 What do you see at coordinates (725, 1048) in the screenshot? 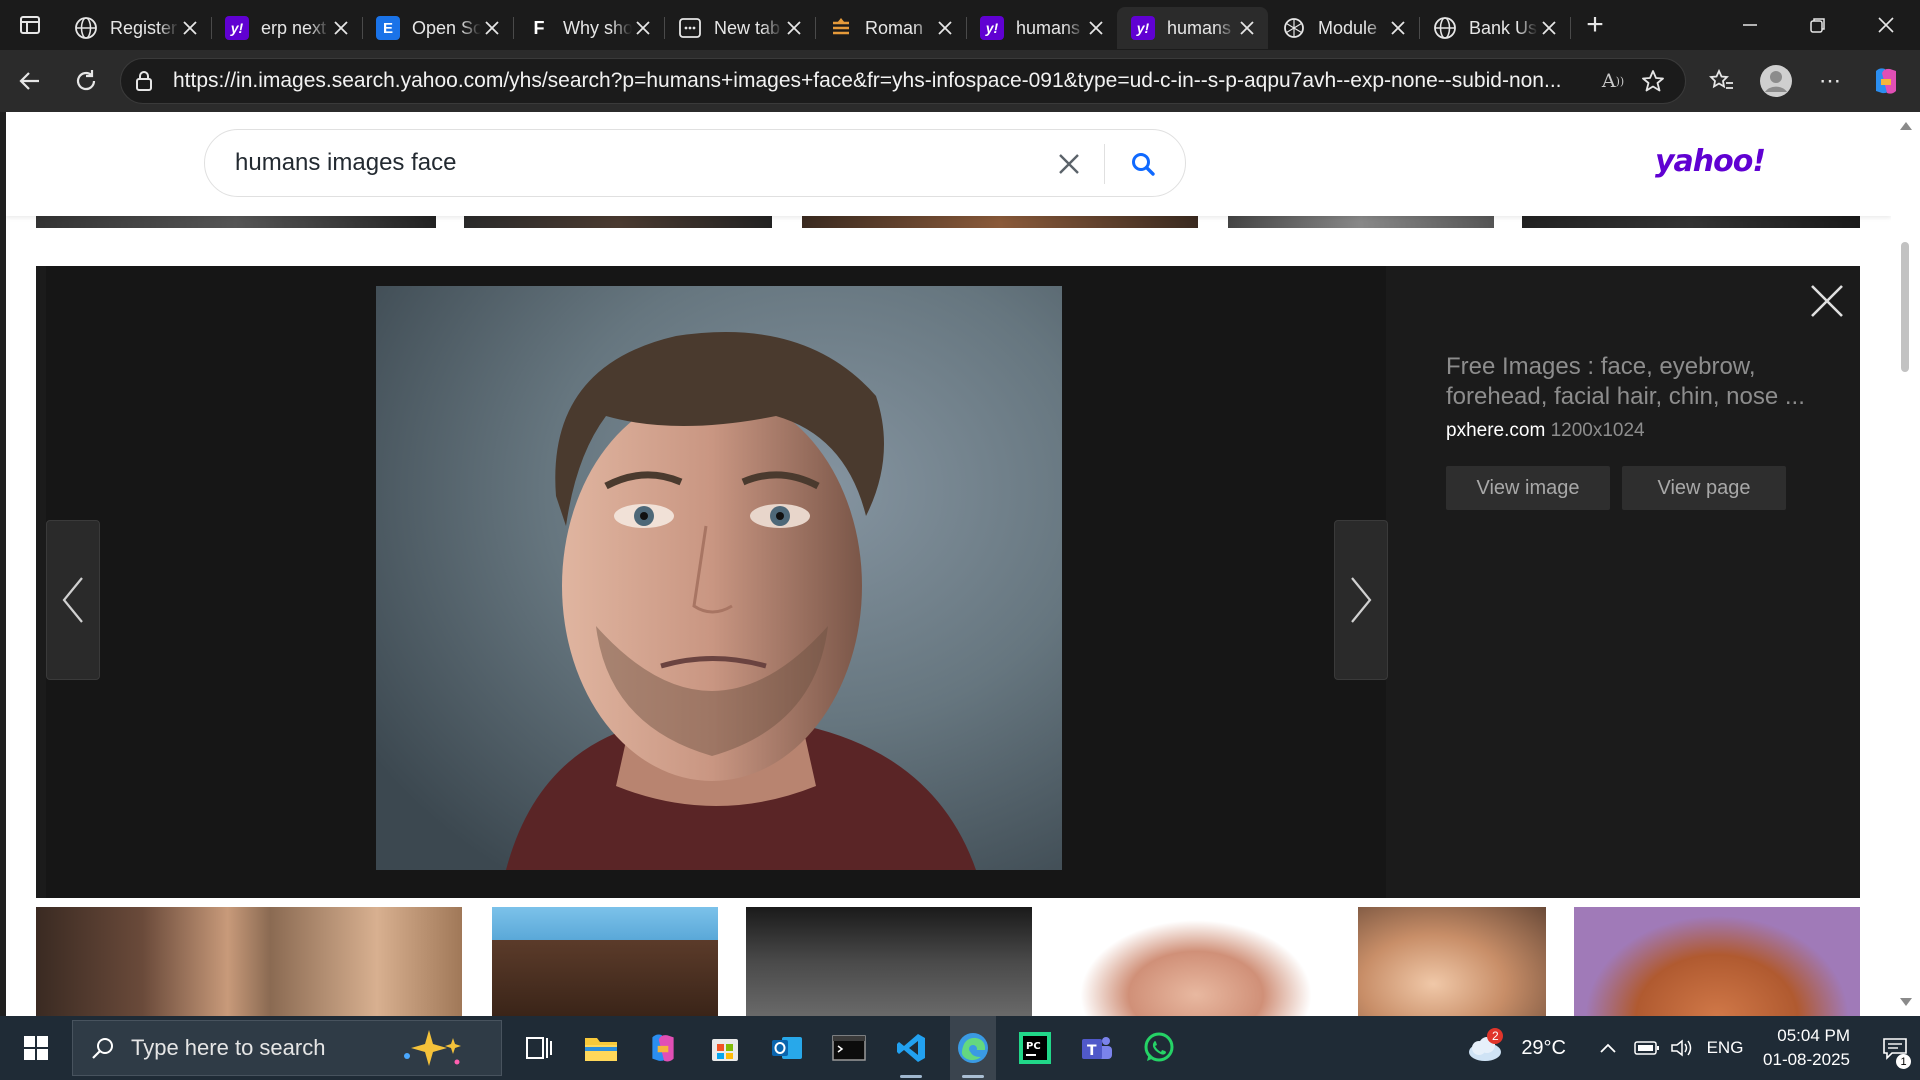
I see `microsoft-store-button` at bounding box center [725, 1048].